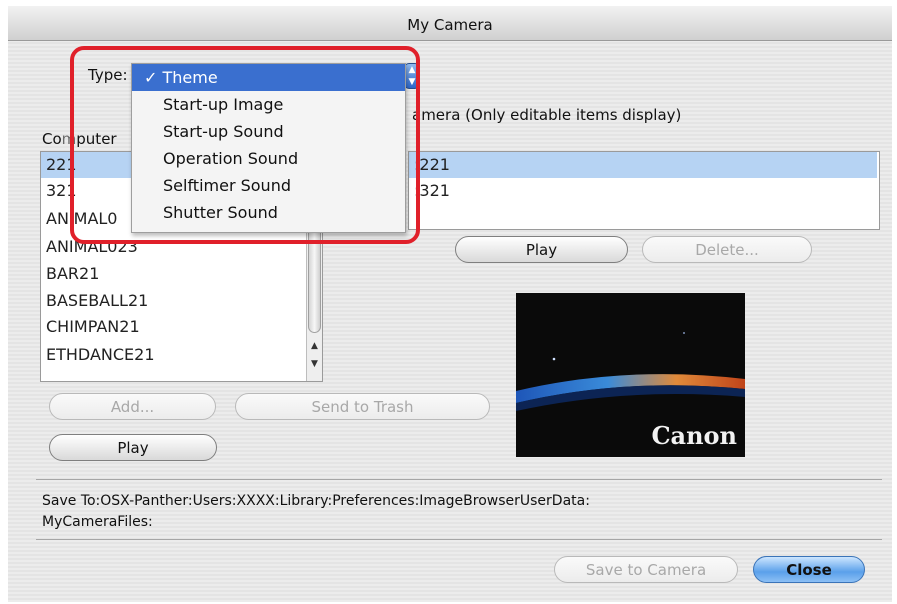  Describe the element at coordinates (541, 249) in the screenshot. I see `camera-play-button: Play` at that location.